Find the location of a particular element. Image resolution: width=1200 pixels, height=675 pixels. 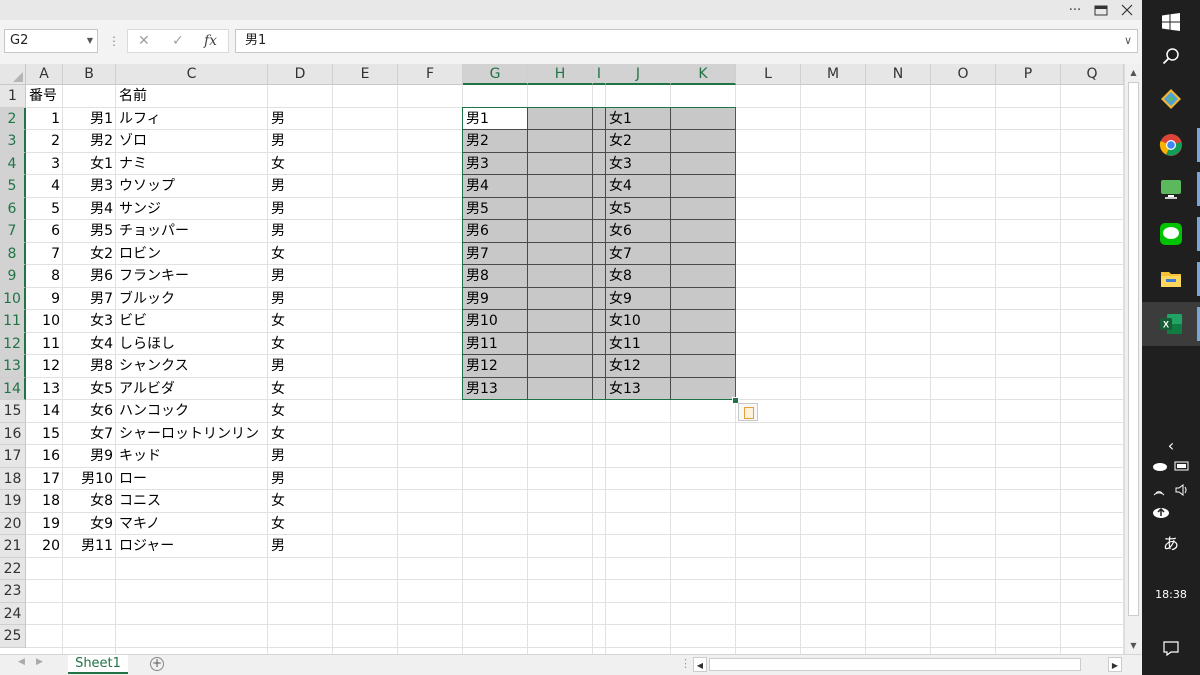

cell-code: 女2 is located at coordinates (89, 254).